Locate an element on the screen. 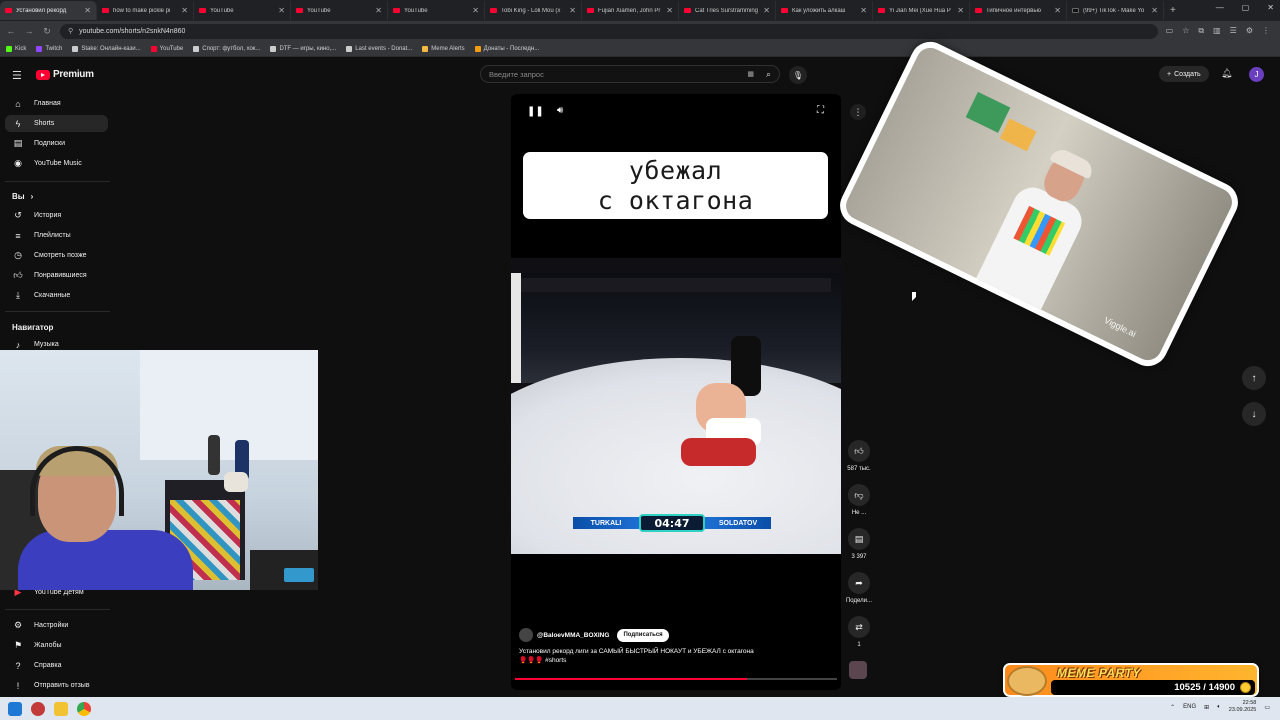  volume-icon: 🔊︎ is located at coordinates (560, 110).